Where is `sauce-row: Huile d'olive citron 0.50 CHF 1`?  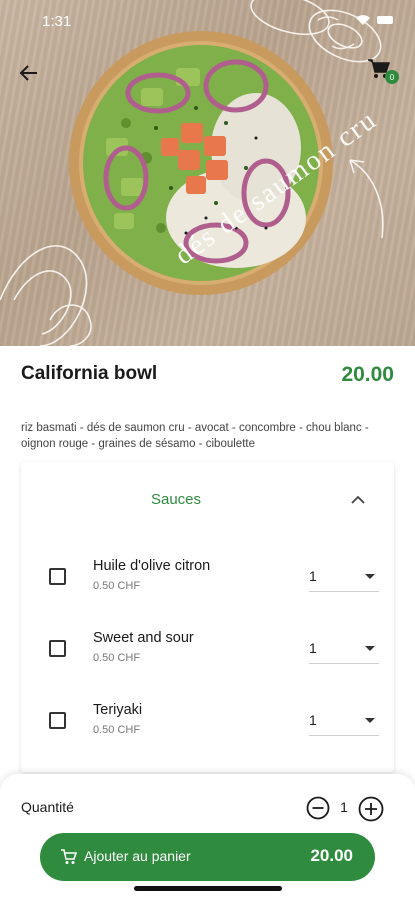
sauce-row: Huile d'olive citron 0.50 CHF 1 is located at coordinates (207, 588).